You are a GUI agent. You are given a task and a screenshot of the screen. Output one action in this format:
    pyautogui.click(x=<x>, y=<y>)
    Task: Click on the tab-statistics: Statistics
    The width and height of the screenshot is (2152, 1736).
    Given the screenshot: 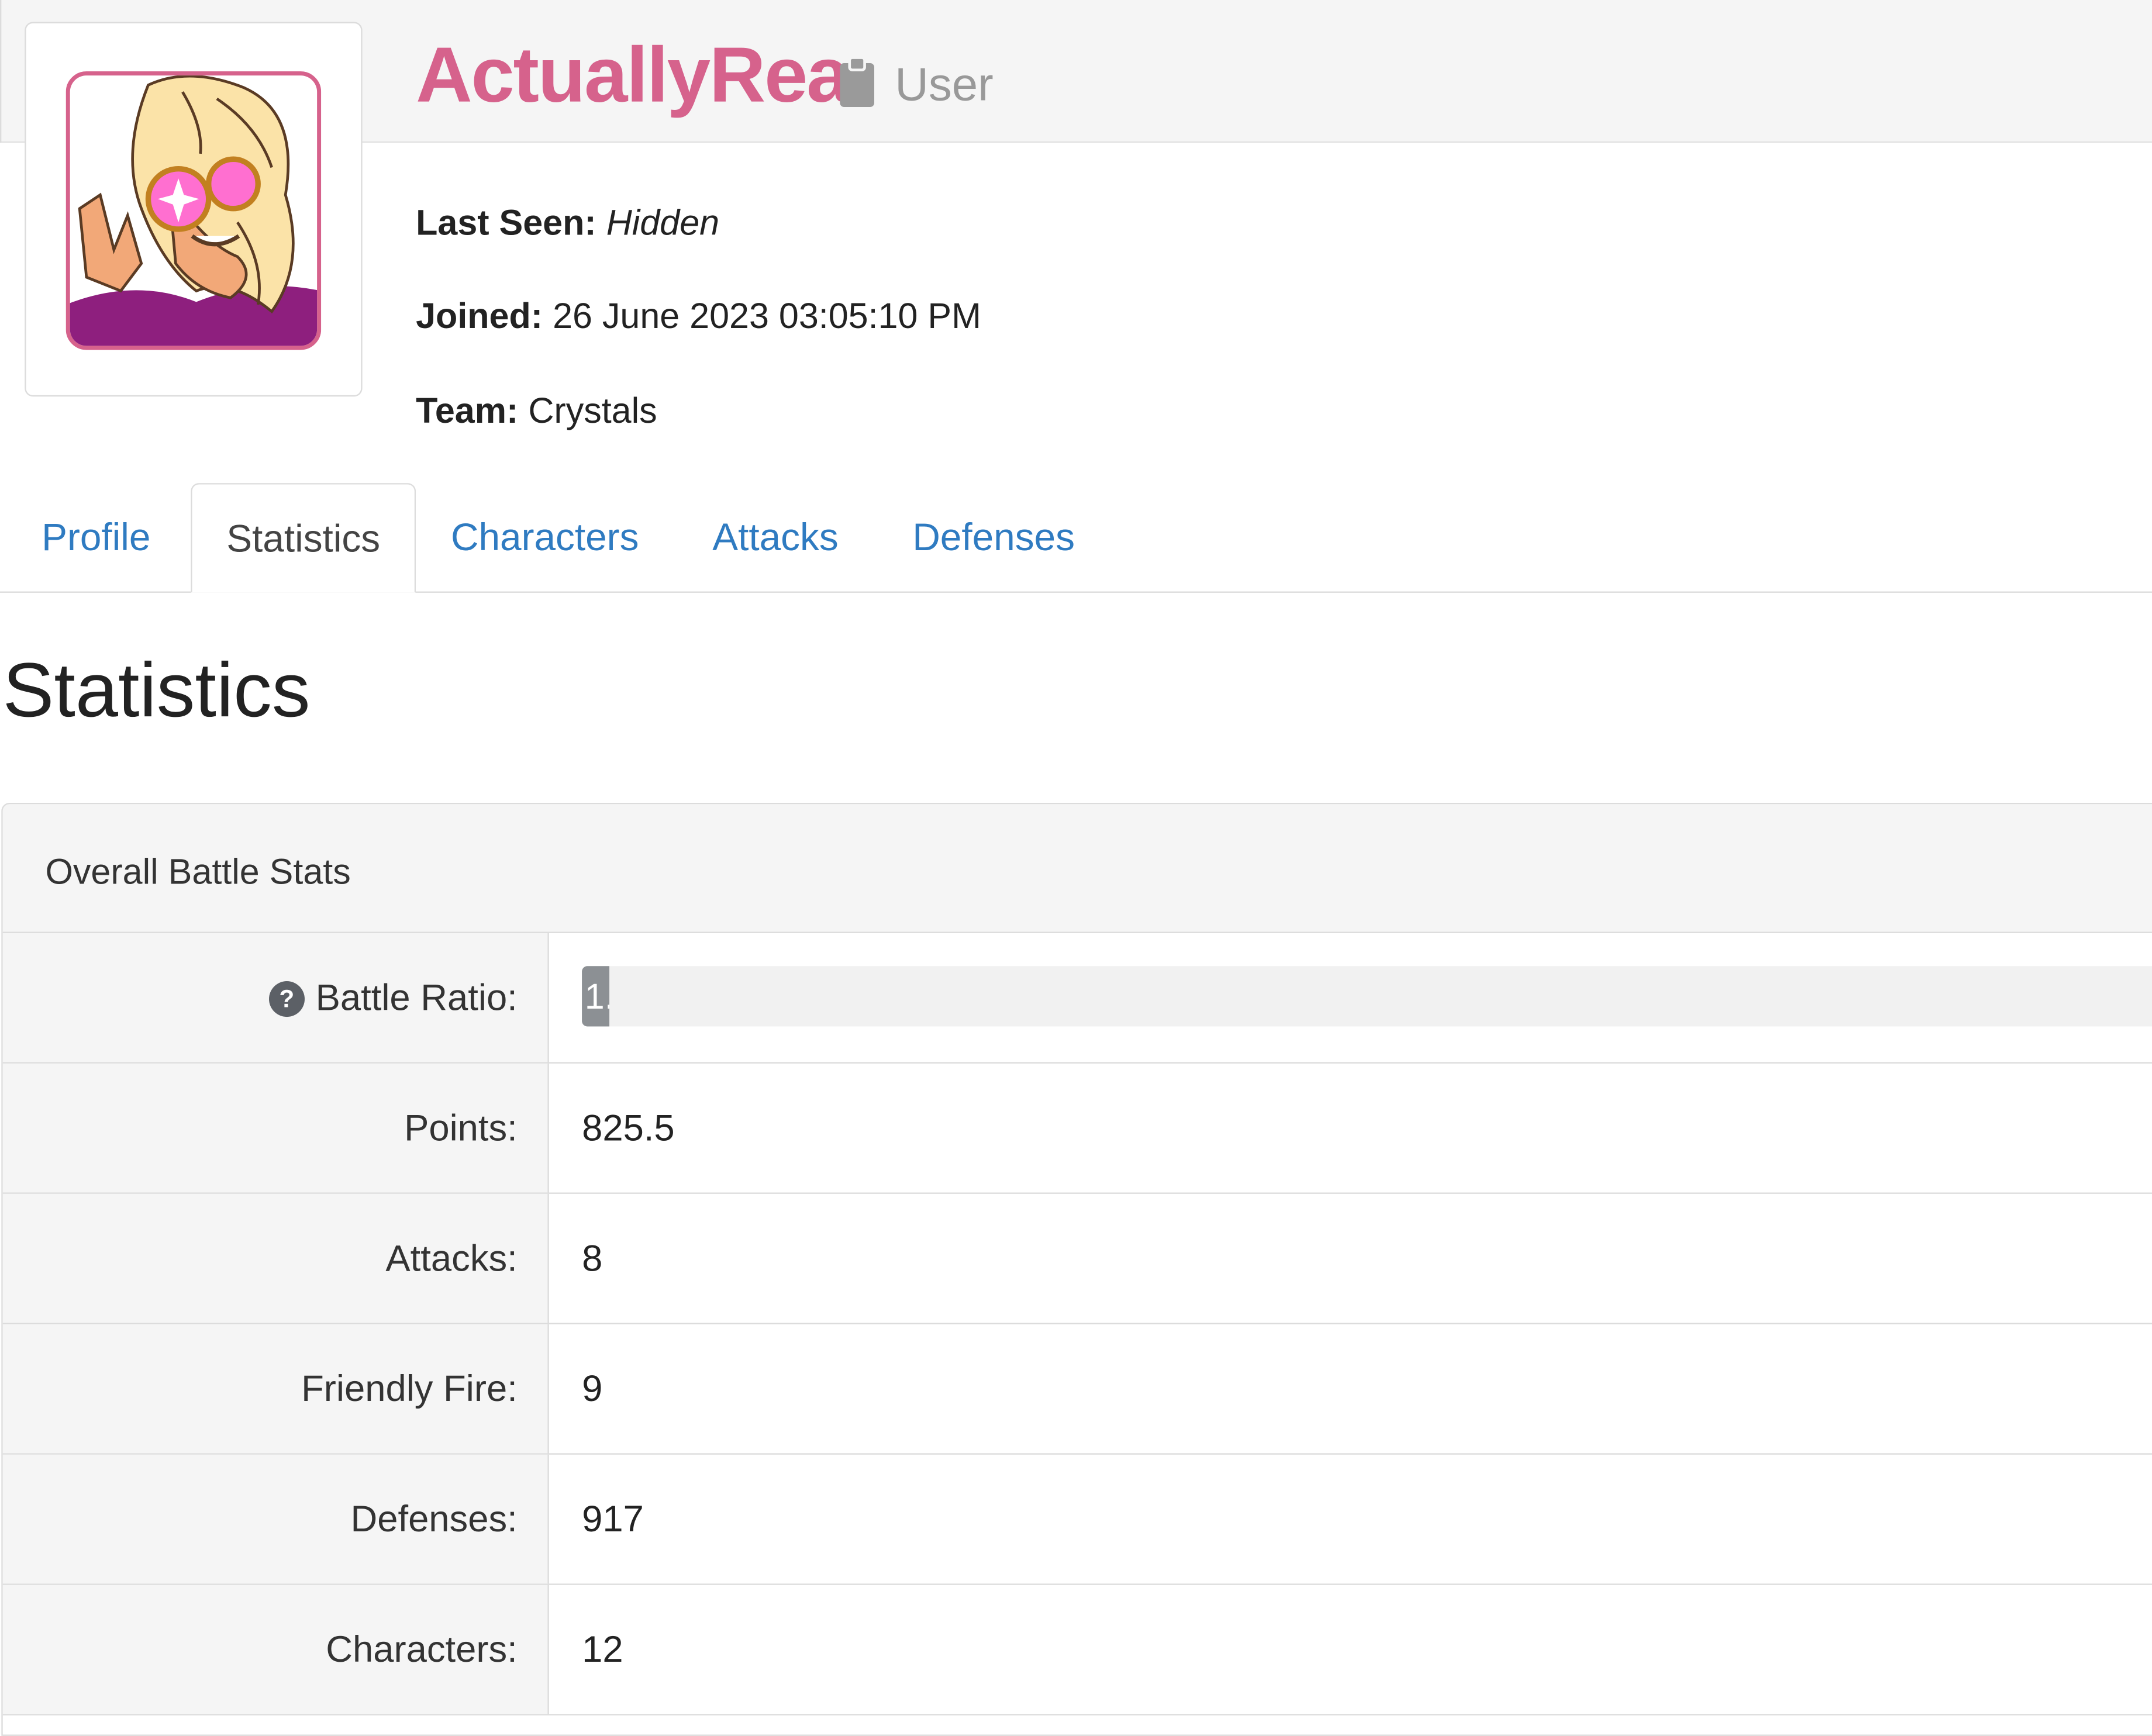 What is the action you would take?
    pyautogui.click(x=303, y=538)
    